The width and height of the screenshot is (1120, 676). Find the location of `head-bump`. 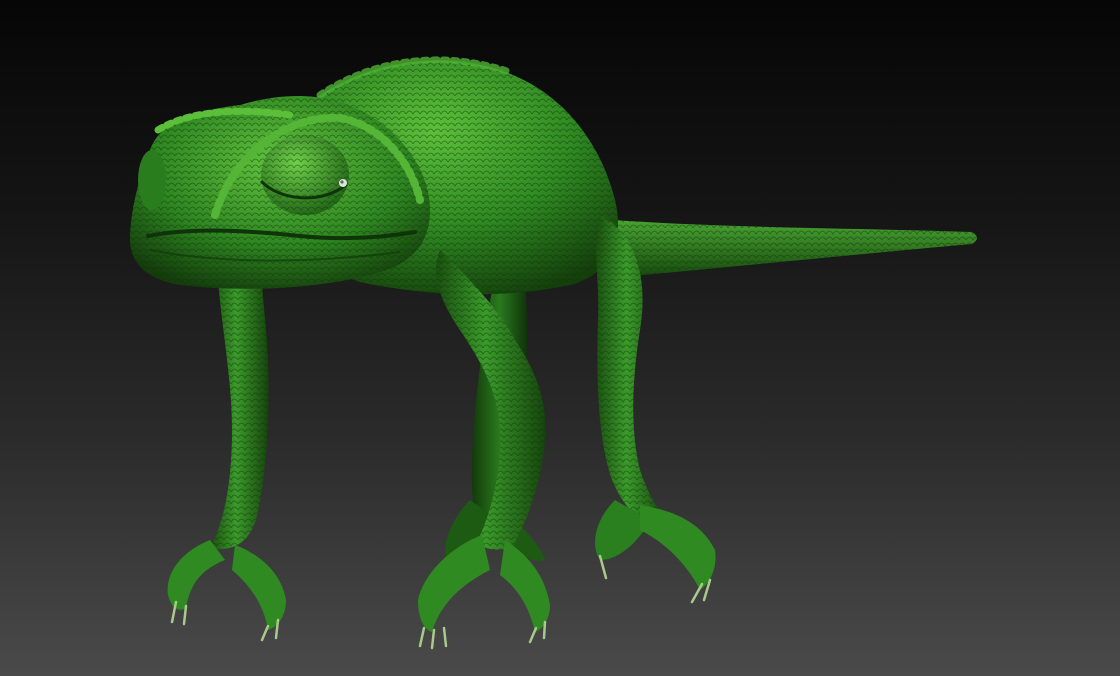

head-bump is located at coordinates (152, 180).